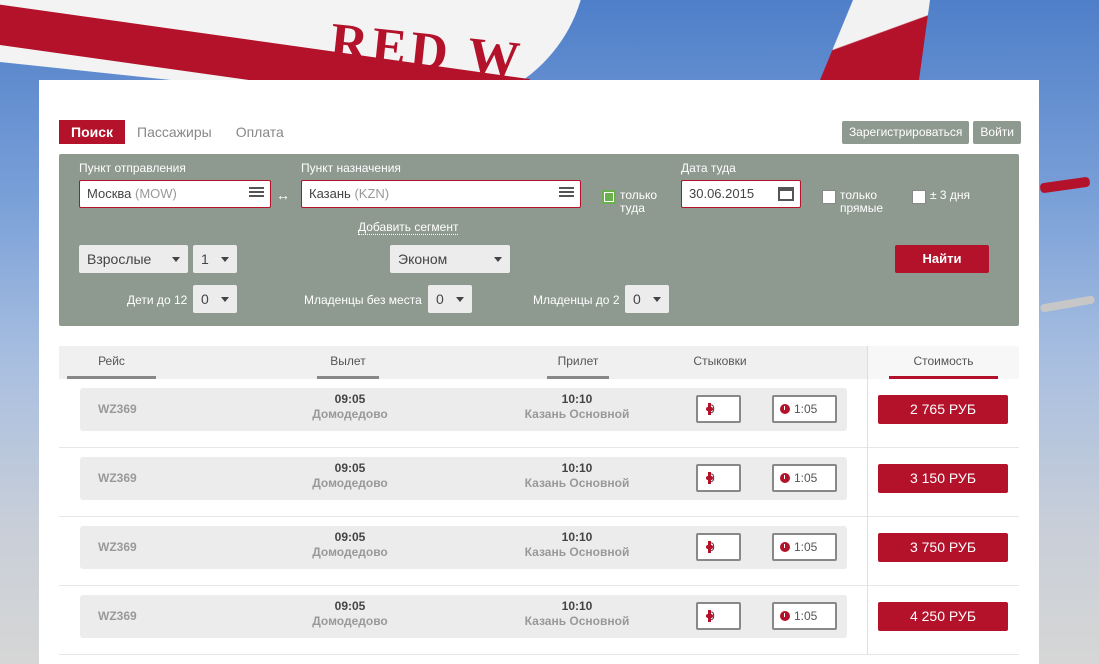 The width and height of the screenshot is (1099, 664). What do you see at coordinates (283, 195) in the screenshot?
I see `swap-icon: ↔` at bounding box center [283, 195].